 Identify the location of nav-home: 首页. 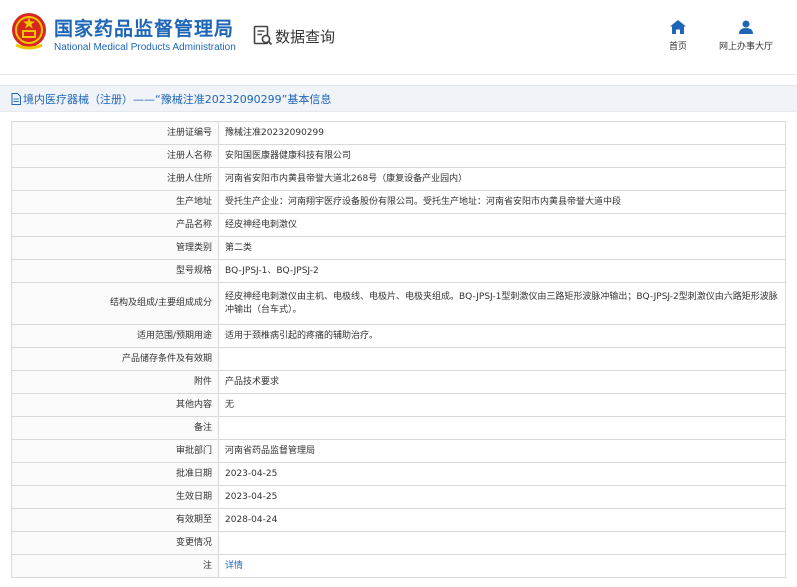
(678, 36).